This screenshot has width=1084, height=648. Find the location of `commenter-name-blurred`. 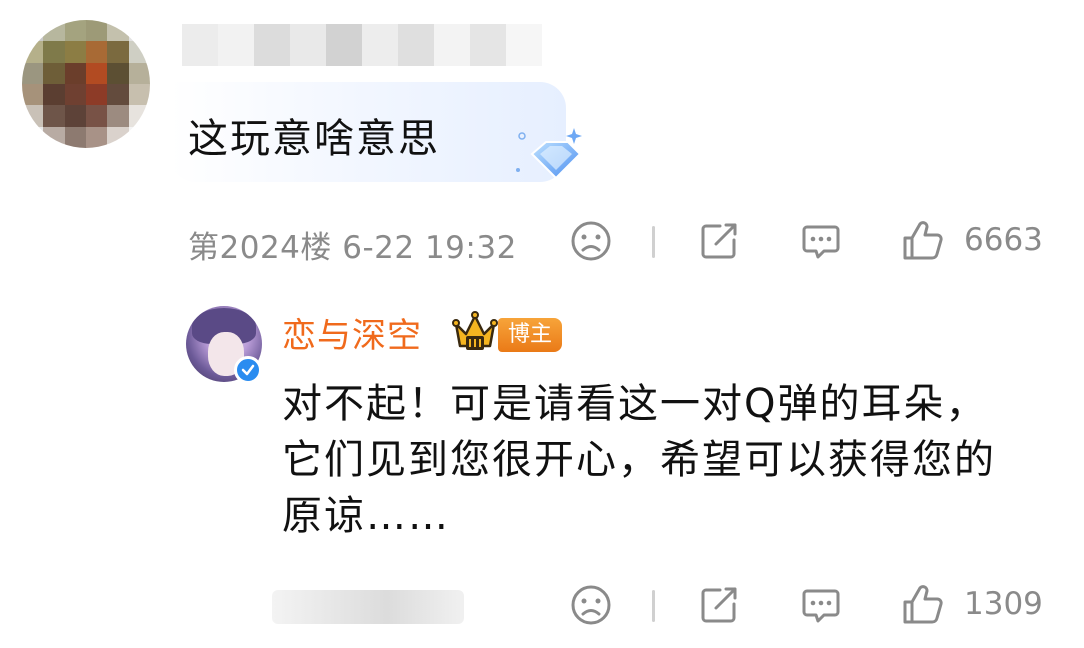

commenter-name-blurred is located at coordinates (362, 45).